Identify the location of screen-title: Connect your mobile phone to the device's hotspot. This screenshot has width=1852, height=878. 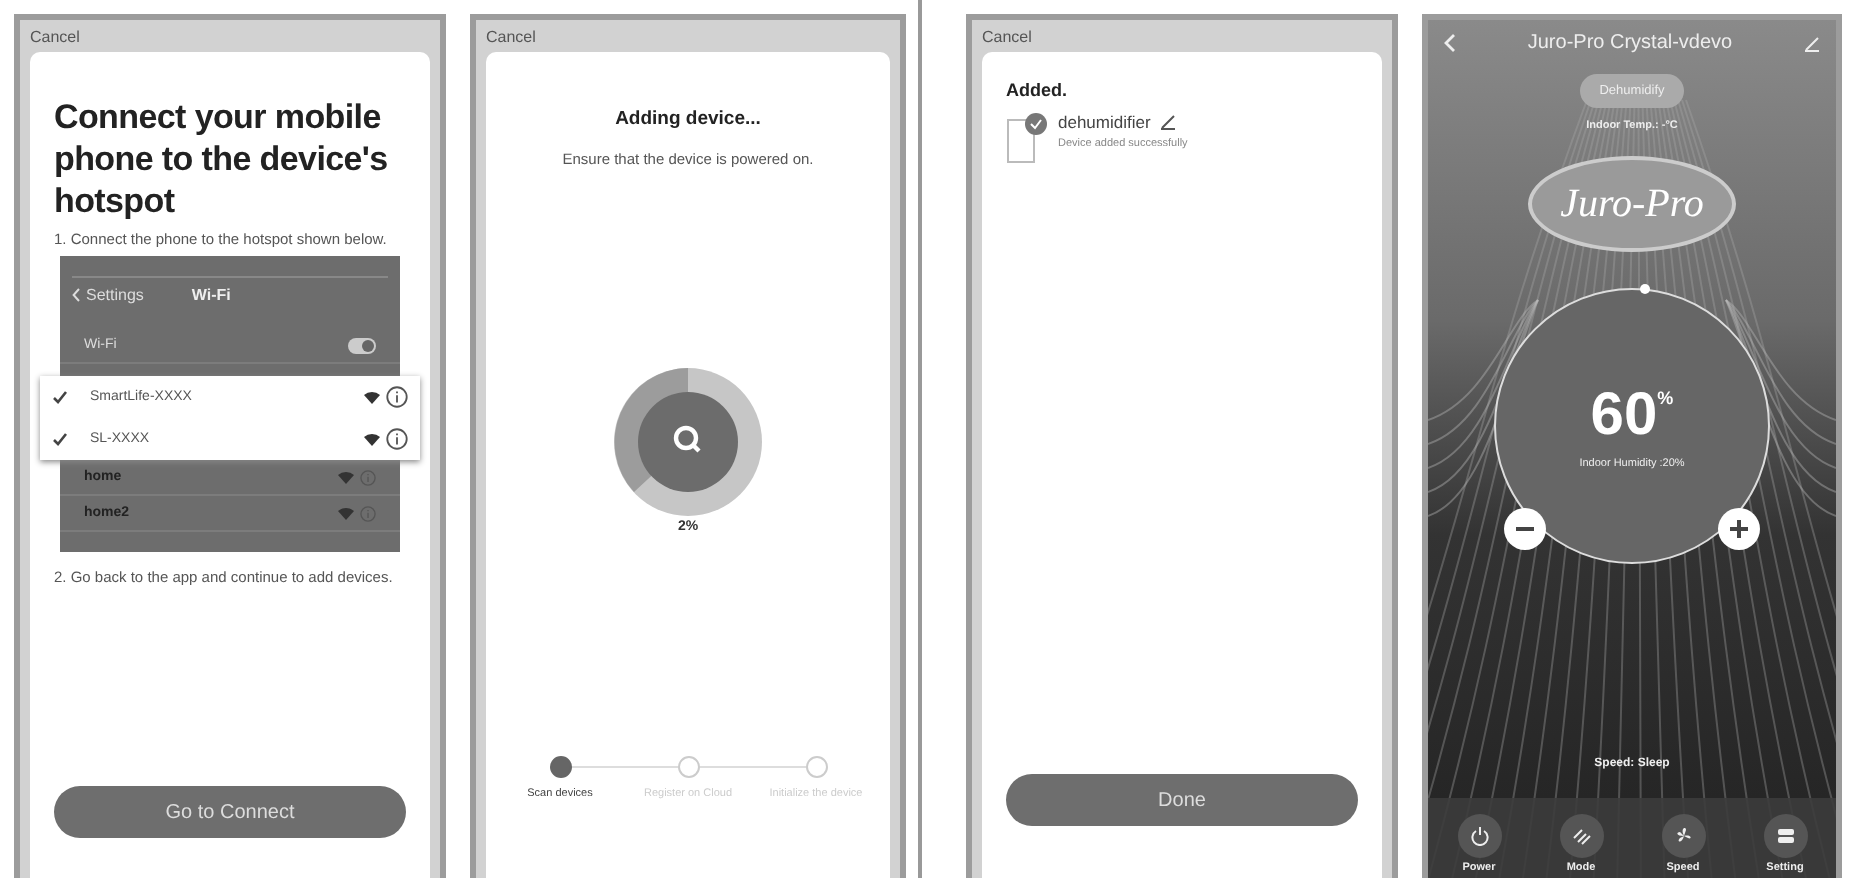
(222, 159).